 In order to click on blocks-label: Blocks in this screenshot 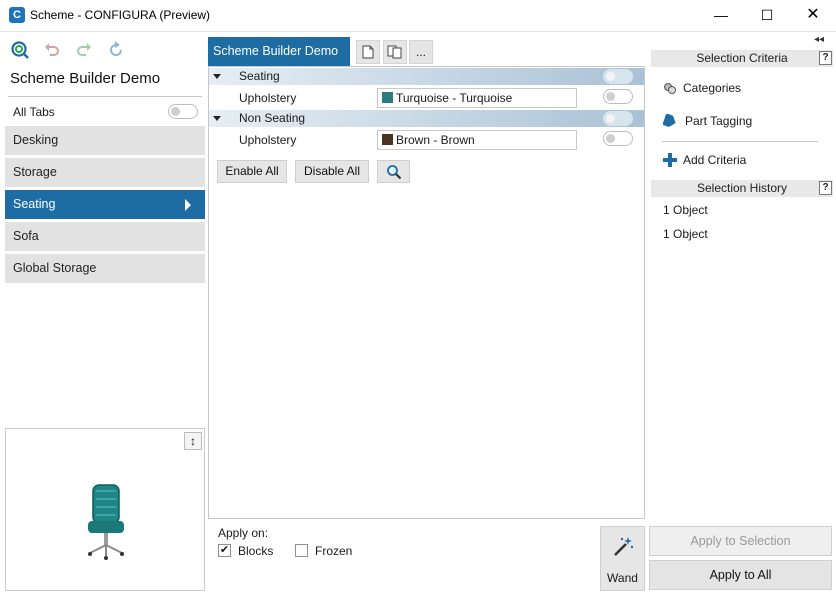, I will do `click(256, 551)`.